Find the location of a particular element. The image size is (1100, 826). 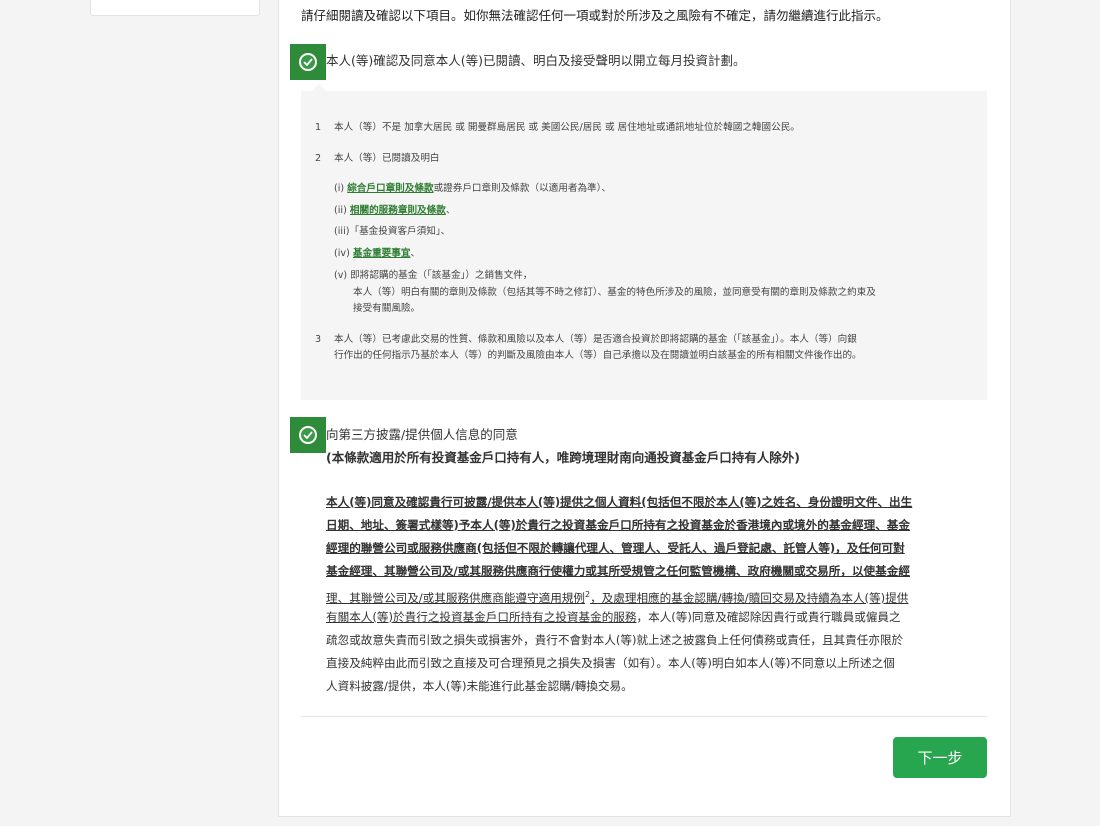

account-terms-link: 綜合戶口章則及條款 is located at coordinates (390, 188).